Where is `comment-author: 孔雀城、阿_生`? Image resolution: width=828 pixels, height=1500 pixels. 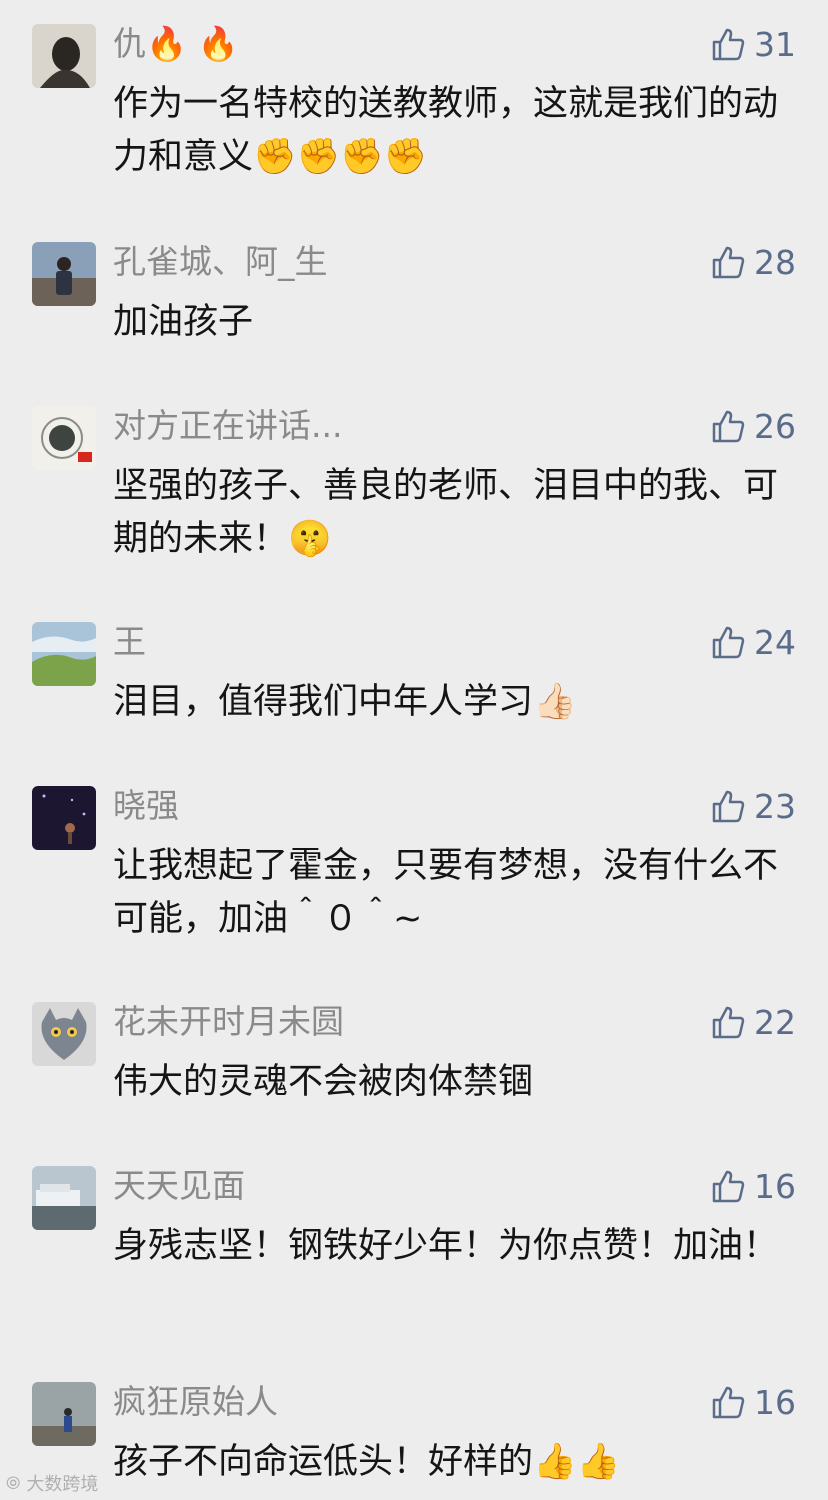 comment-author: 孔雀城、阿_生 is located at coordinates (220, 262).